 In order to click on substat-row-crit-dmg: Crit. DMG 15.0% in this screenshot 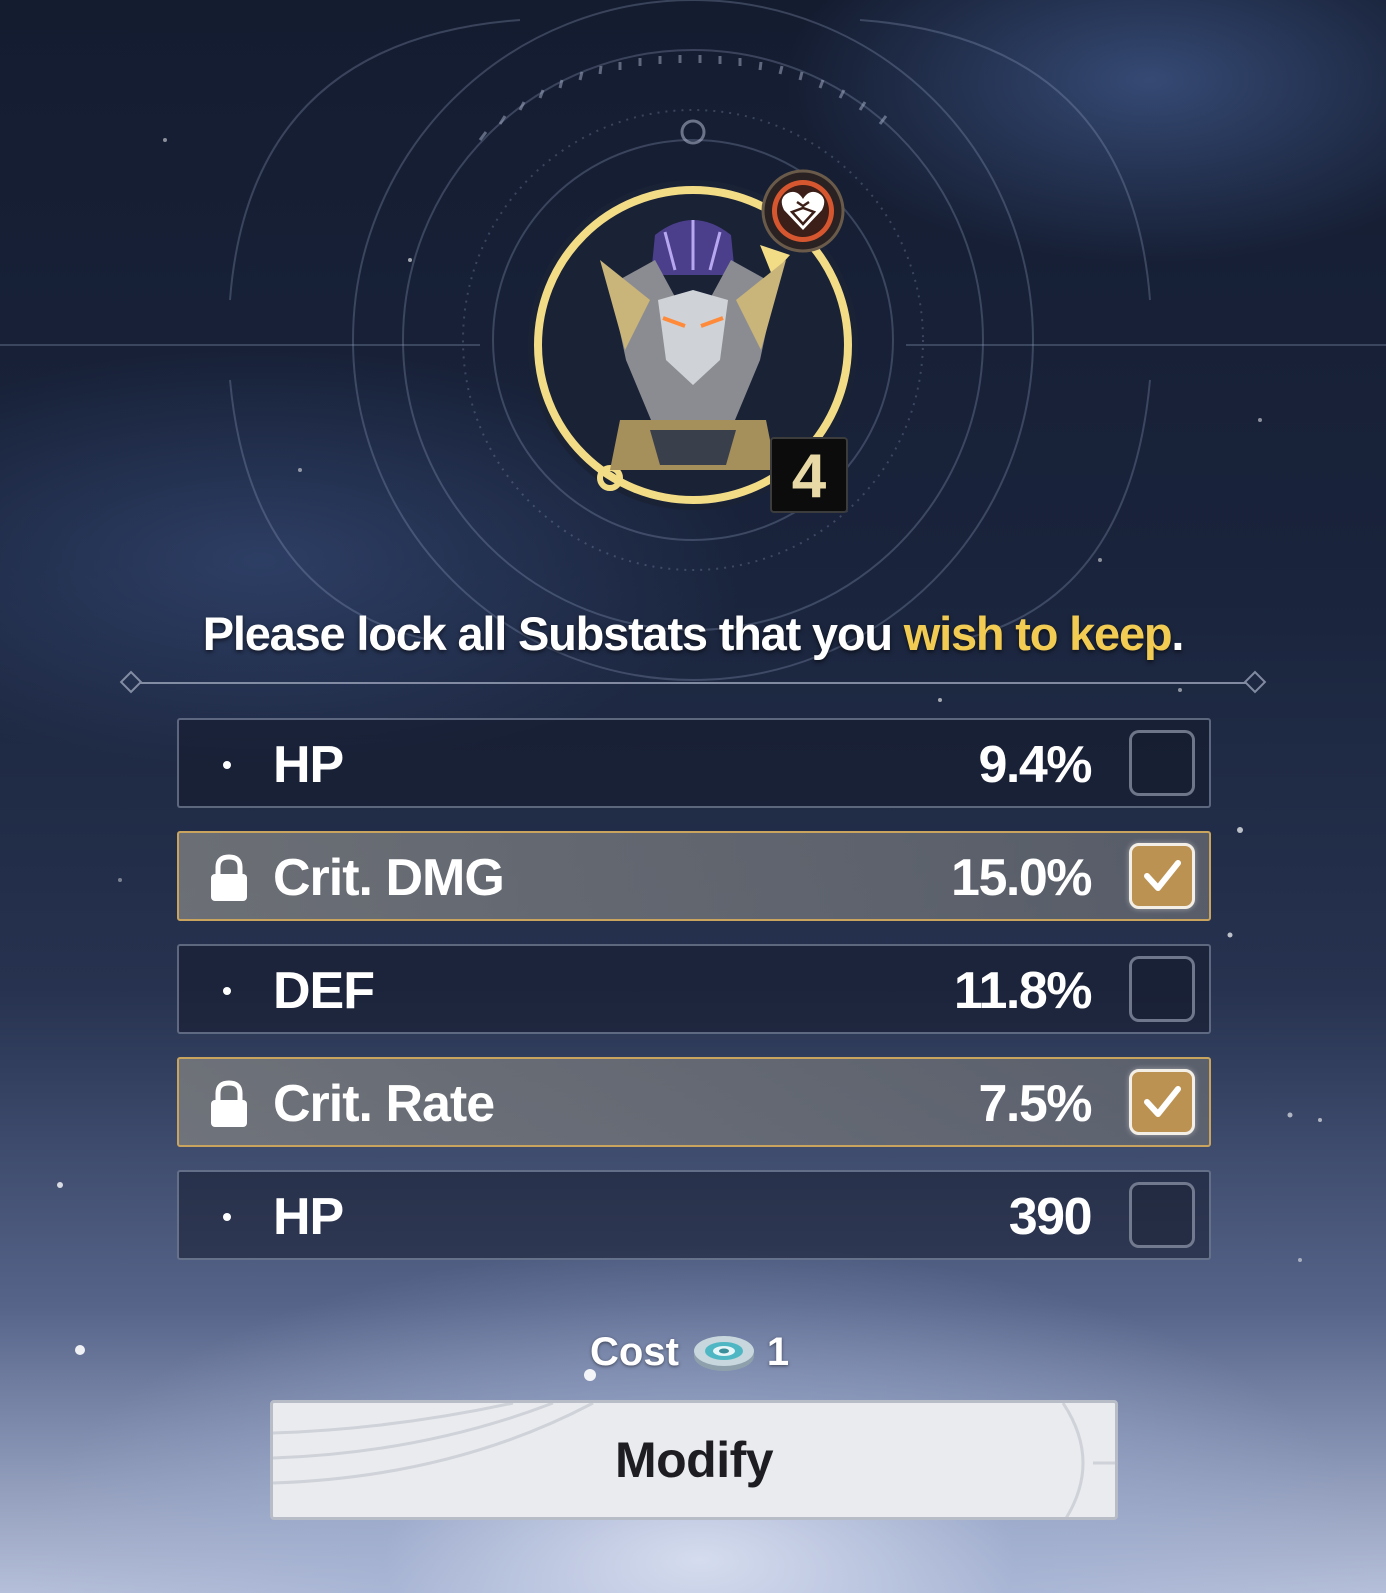, I will do `click(694, 876)`.